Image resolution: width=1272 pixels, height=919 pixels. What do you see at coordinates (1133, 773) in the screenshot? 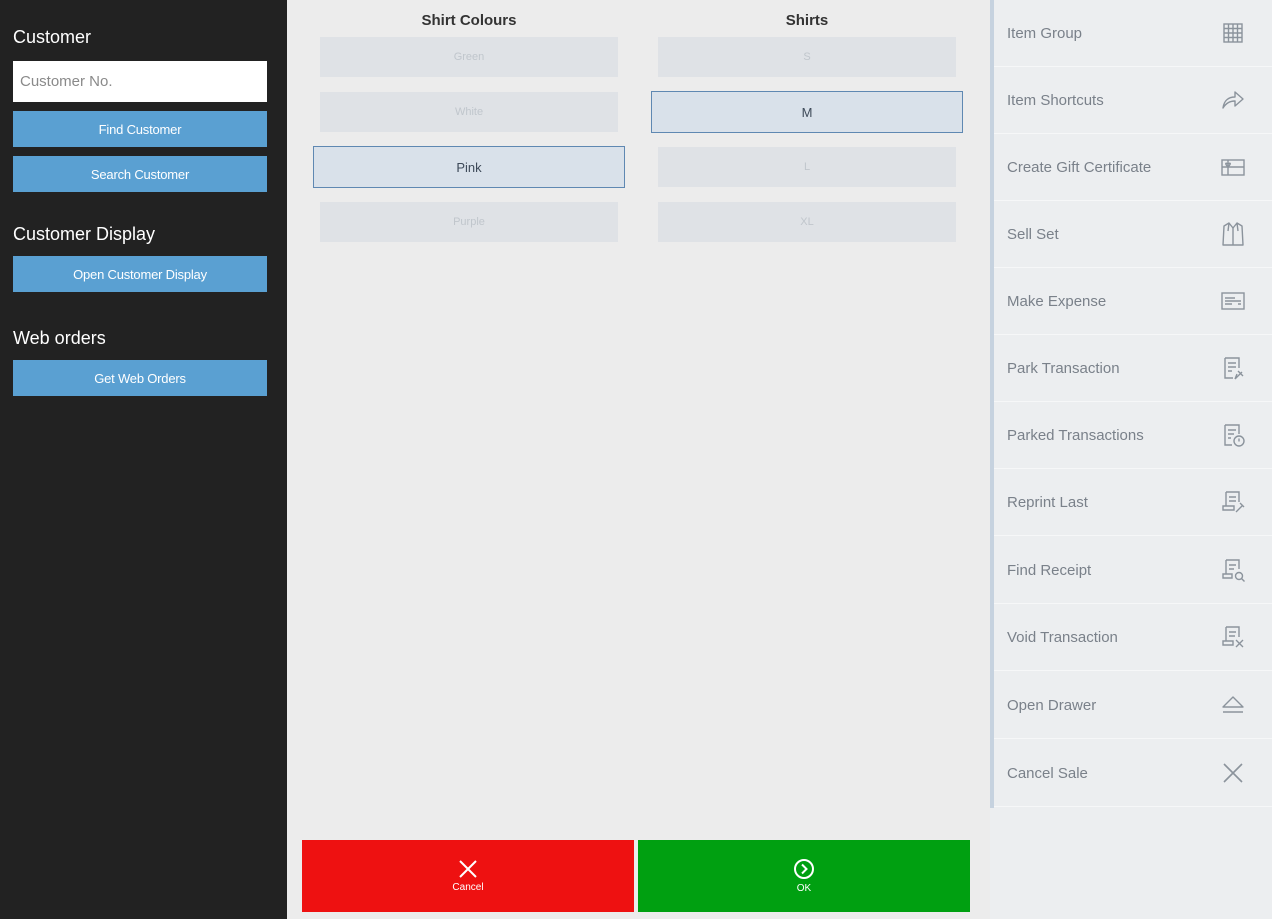
I see `menu-item-cancel-sale: Cancel Sale` at bounding box center [1133, 773].